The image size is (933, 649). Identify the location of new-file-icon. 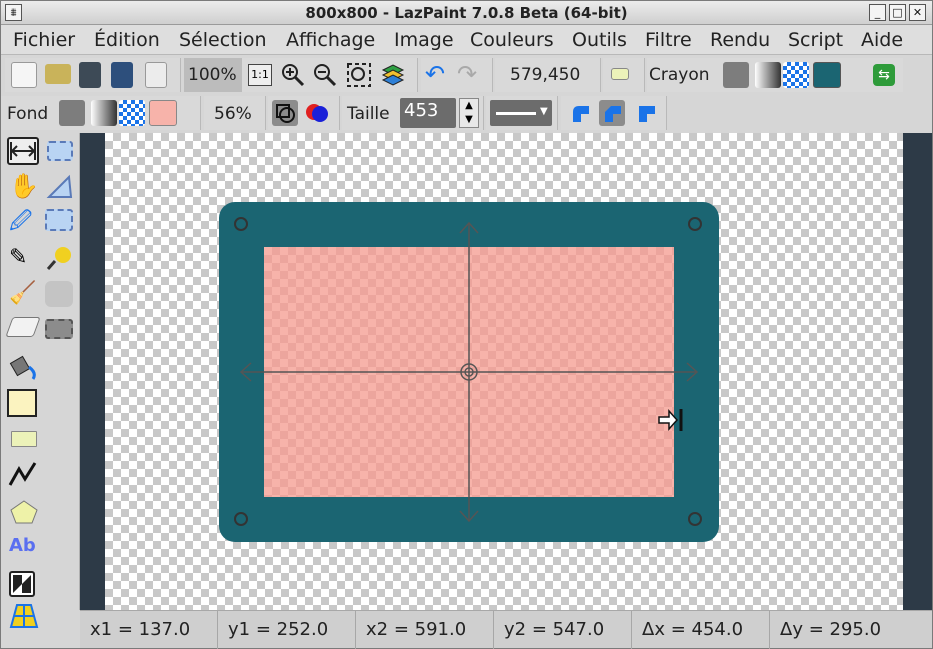
(24, 75).